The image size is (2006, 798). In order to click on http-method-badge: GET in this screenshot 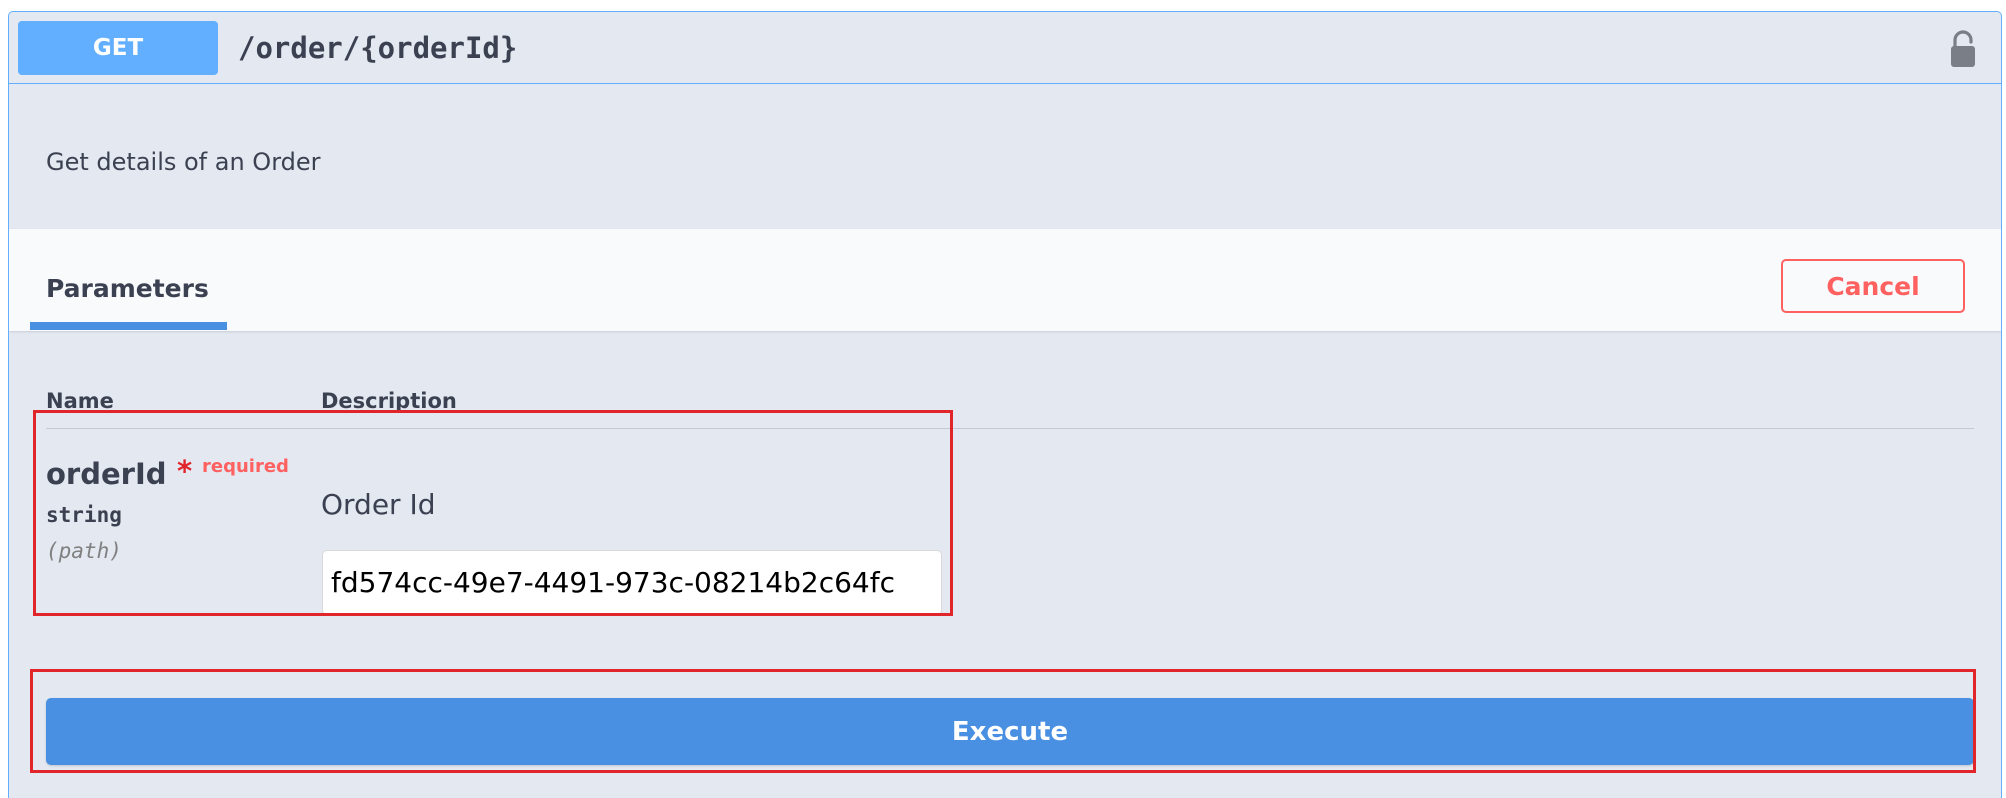, I will do `click(118, 48)`.